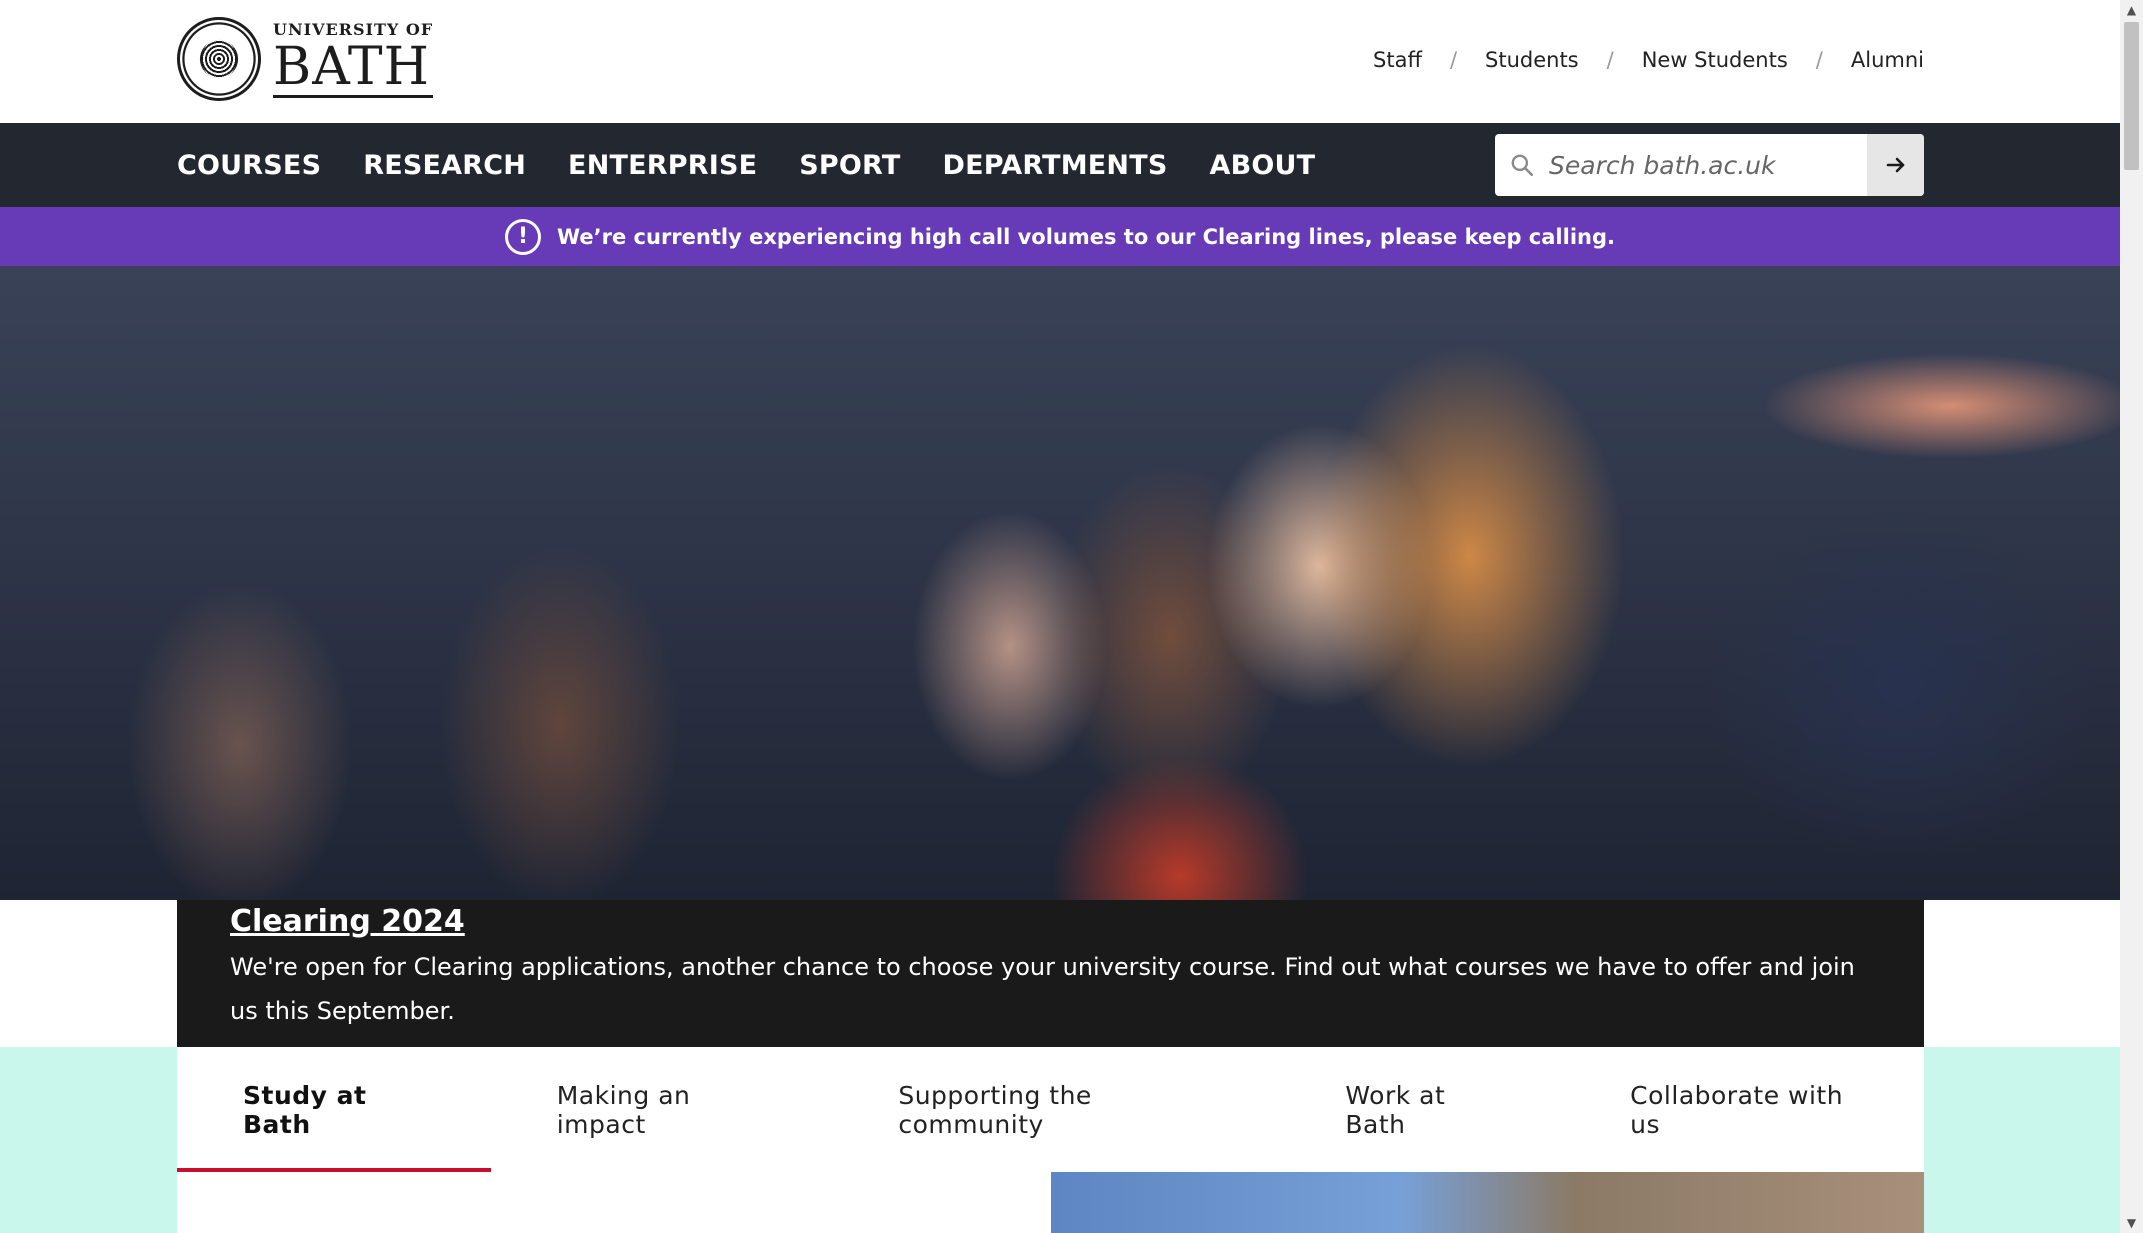 This screenshot has width=2143, height=1233. What do you see at coordinates (1055, 1109) in the screenshot?
I see `tab-supporting-the-community: Supporting the community` at bounding box center [1055, 1109].